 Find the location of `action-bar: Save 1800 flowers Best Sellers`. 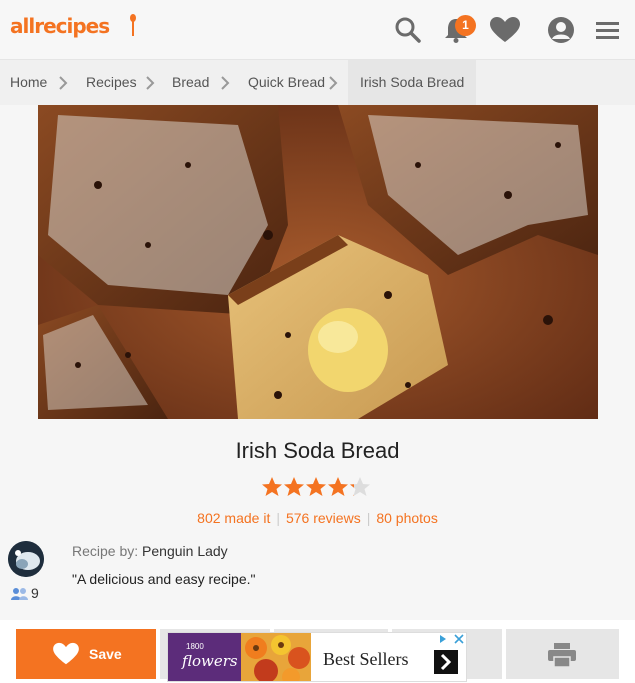

action-bar: Save 1800 flowers Best Sellers is located at coordinates (317, 651).